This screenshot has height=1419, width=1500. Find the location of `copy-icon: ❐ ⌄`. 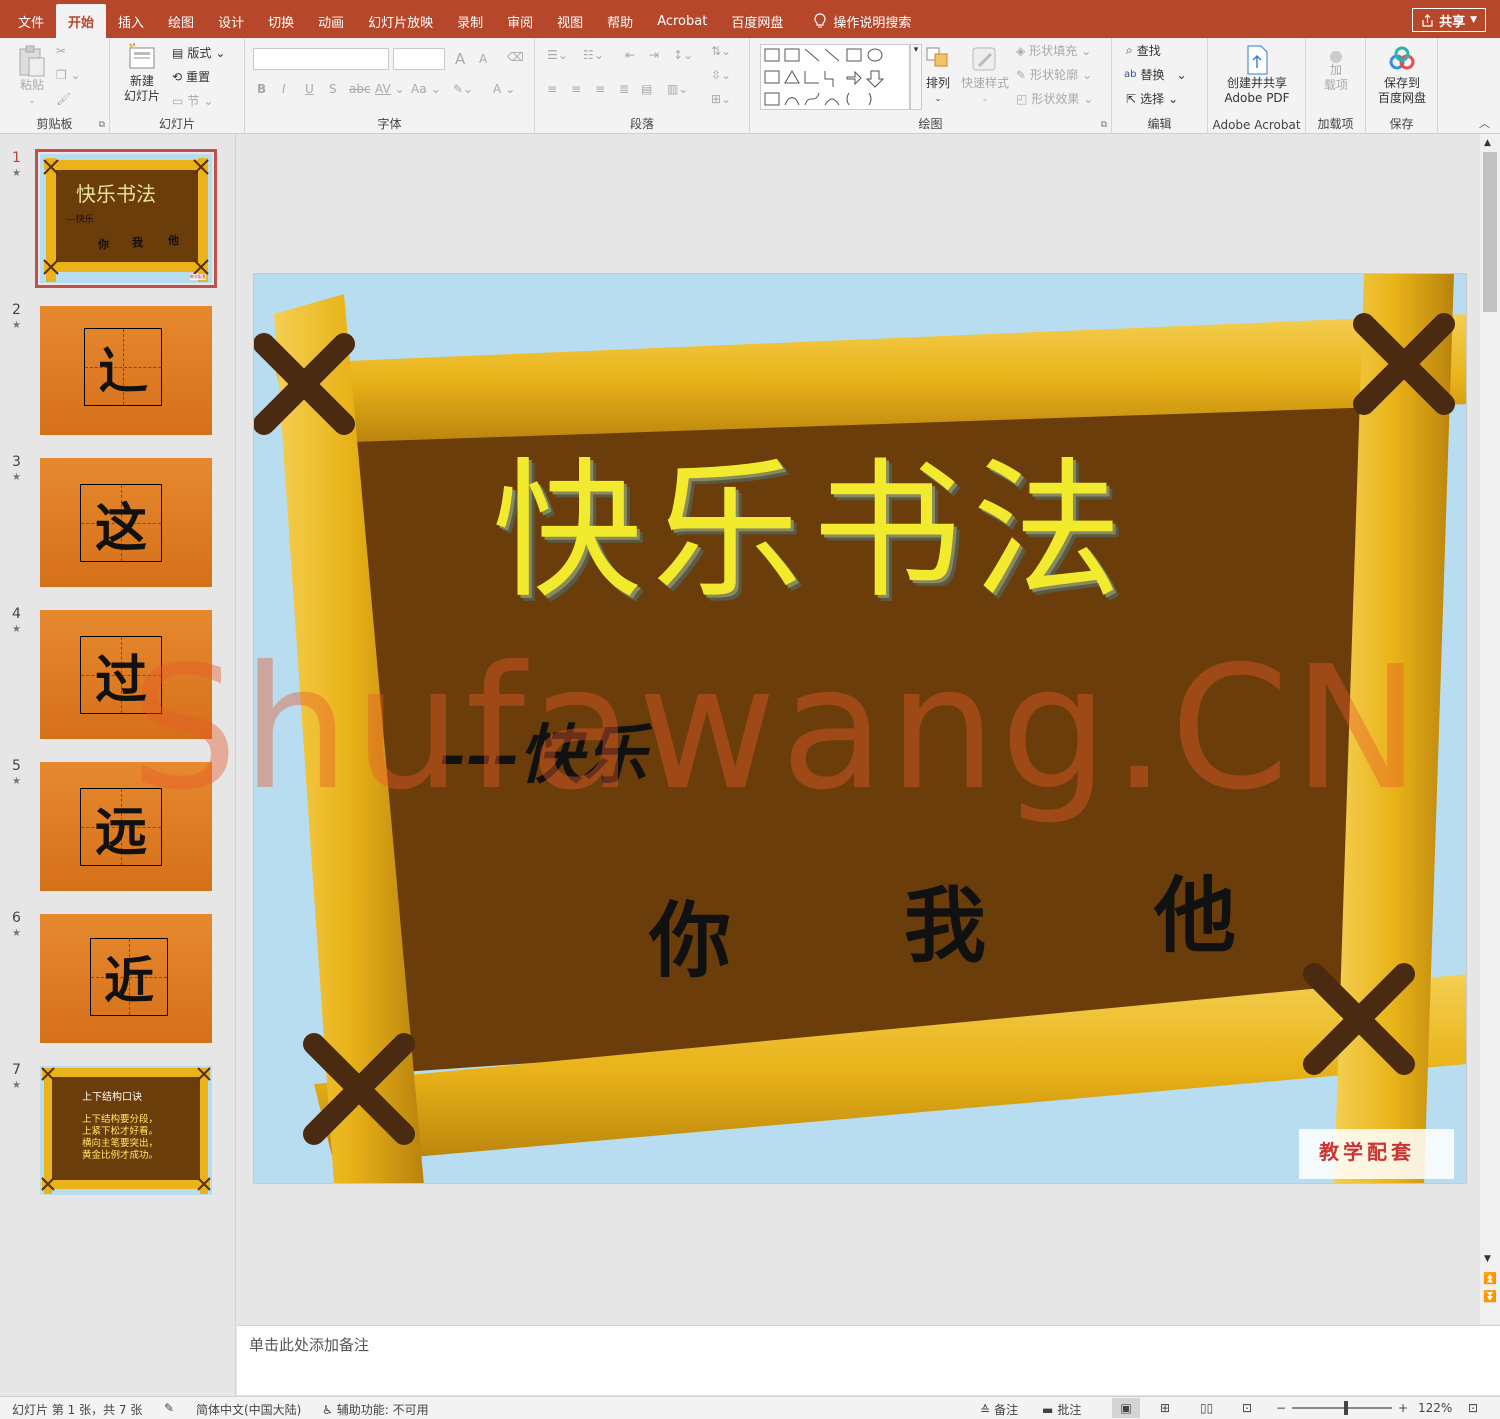

copy-icon: ❐ ⌄ is located at coordinates (68, 75).